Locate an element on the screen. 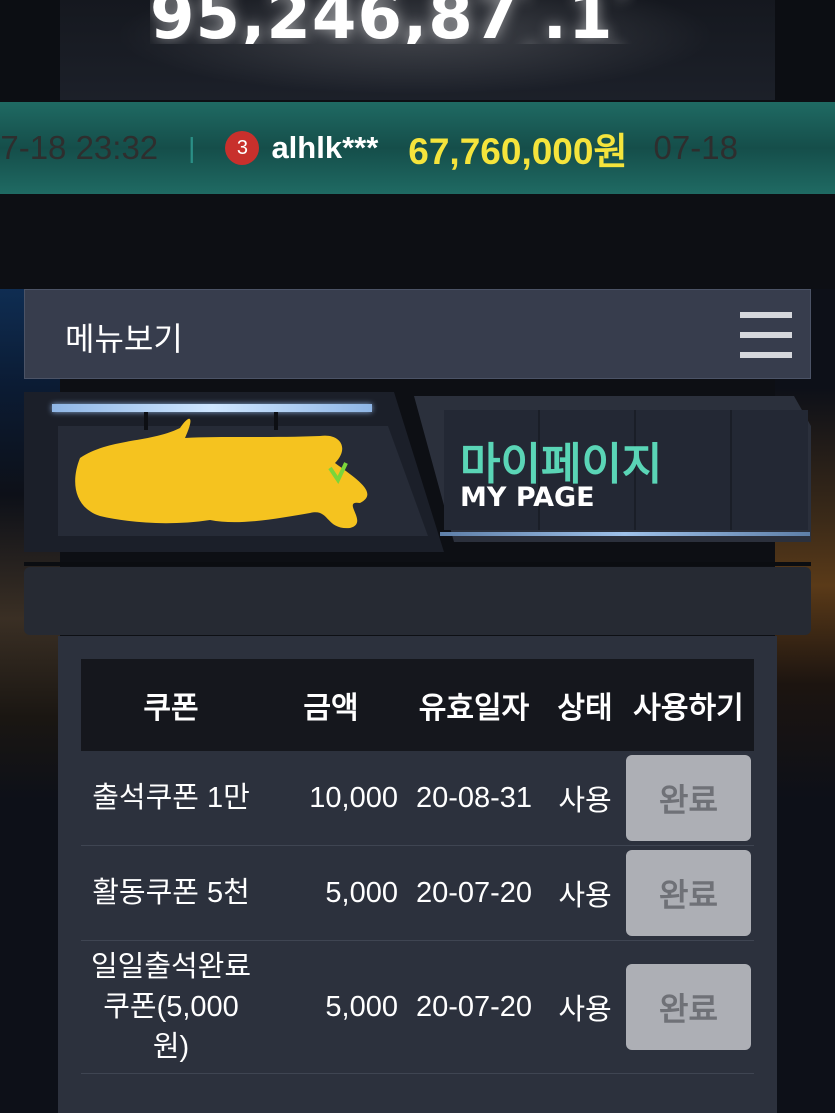  jackpot-banner: 95,246,87 ̗̀.1 ̖́ is located at coordinates (417, 50).